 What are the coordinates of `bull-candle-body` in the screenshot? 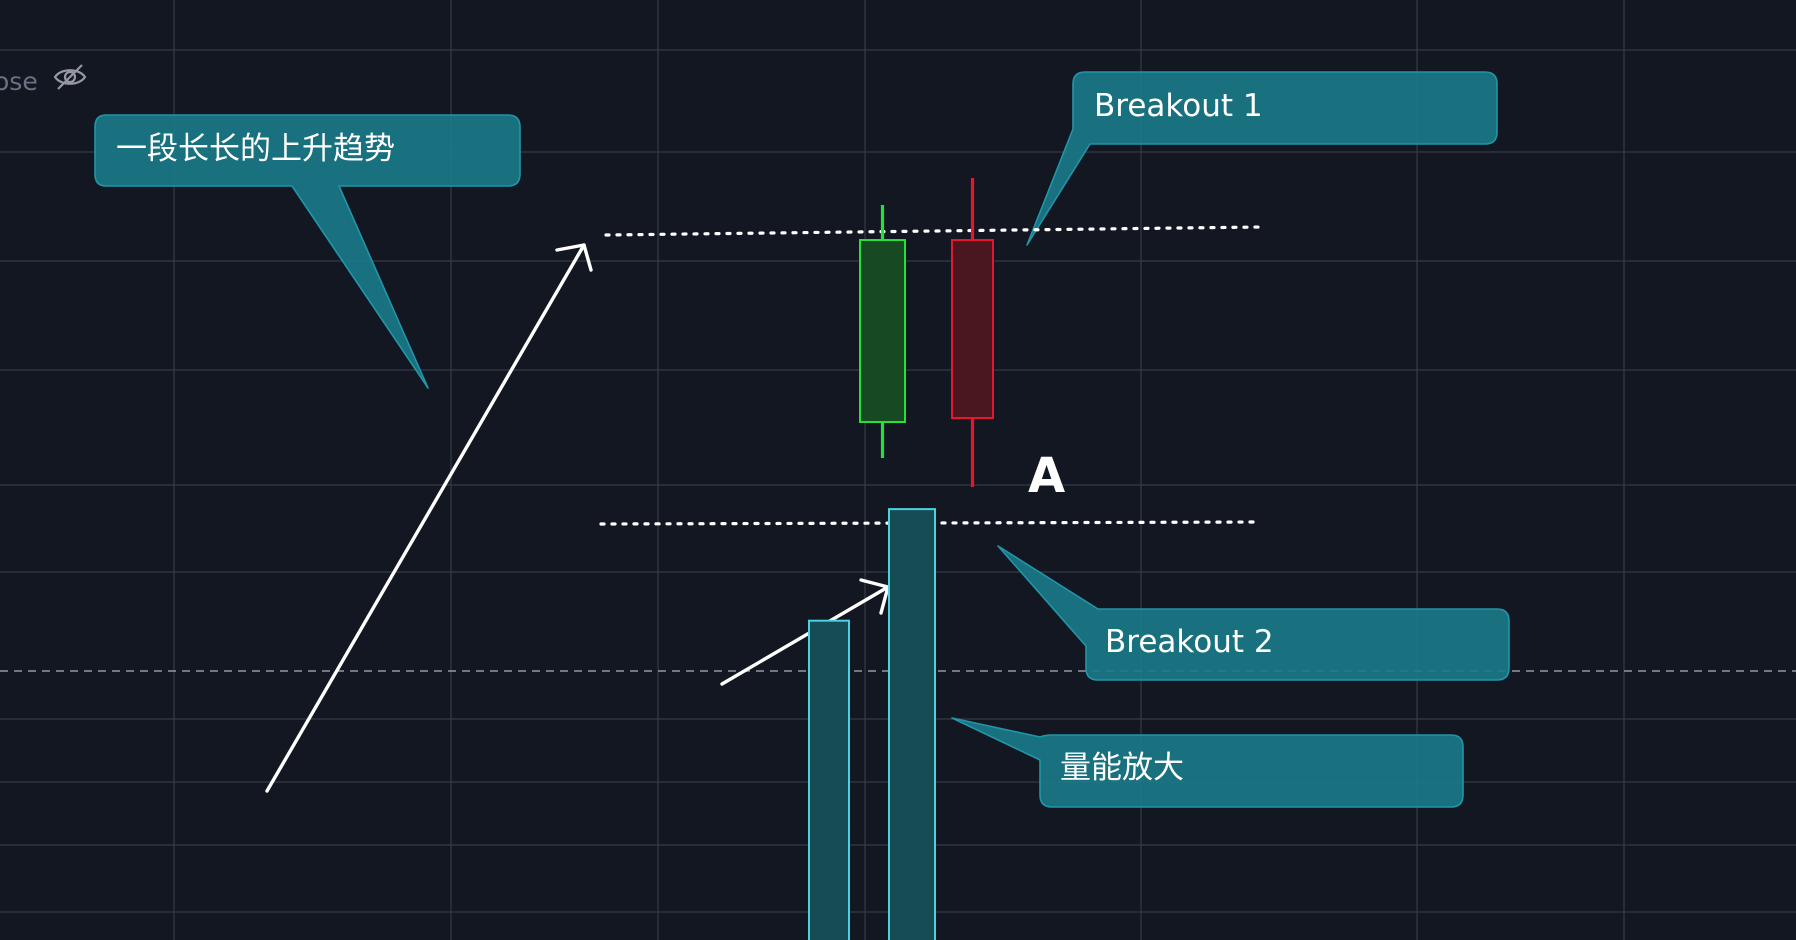 It's located at (882, 331).